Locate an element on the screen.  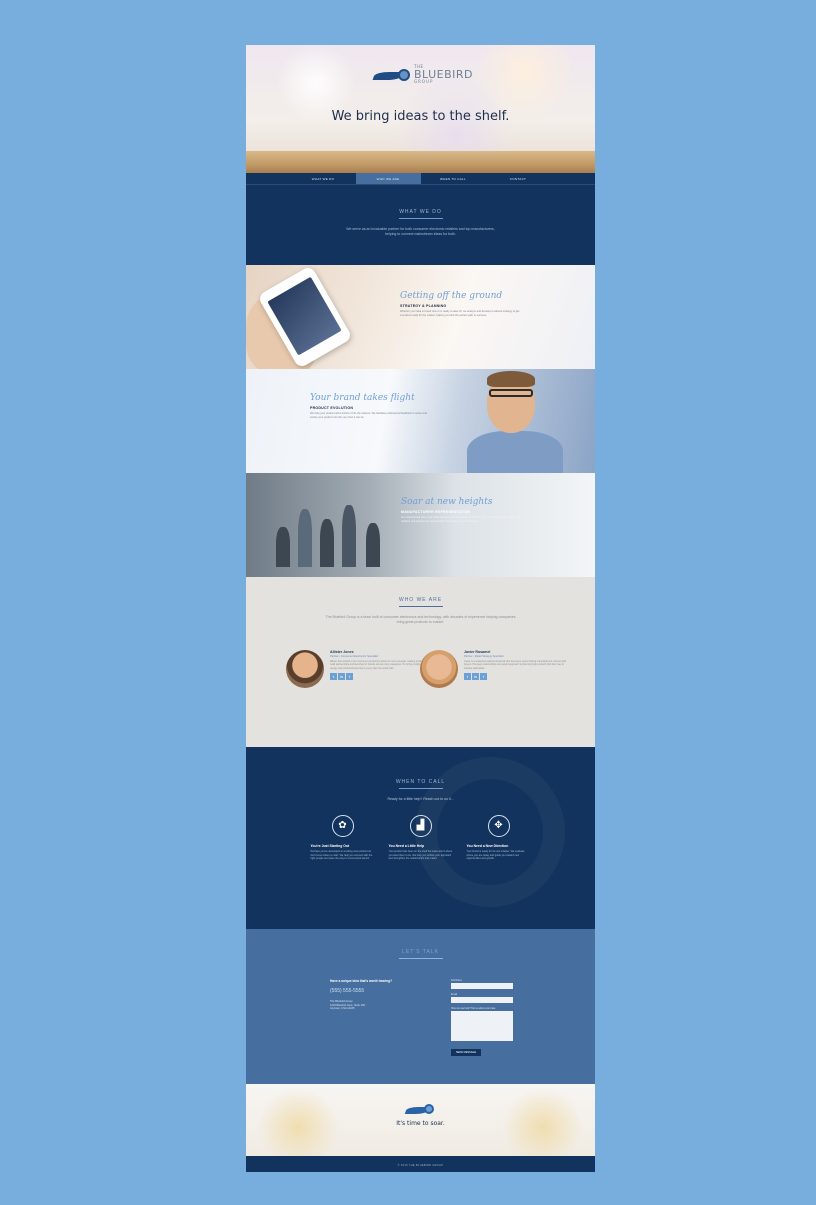
feature-subtitle: MANUFACTURER REPRESENTATION is located at coordinates (436, 512).